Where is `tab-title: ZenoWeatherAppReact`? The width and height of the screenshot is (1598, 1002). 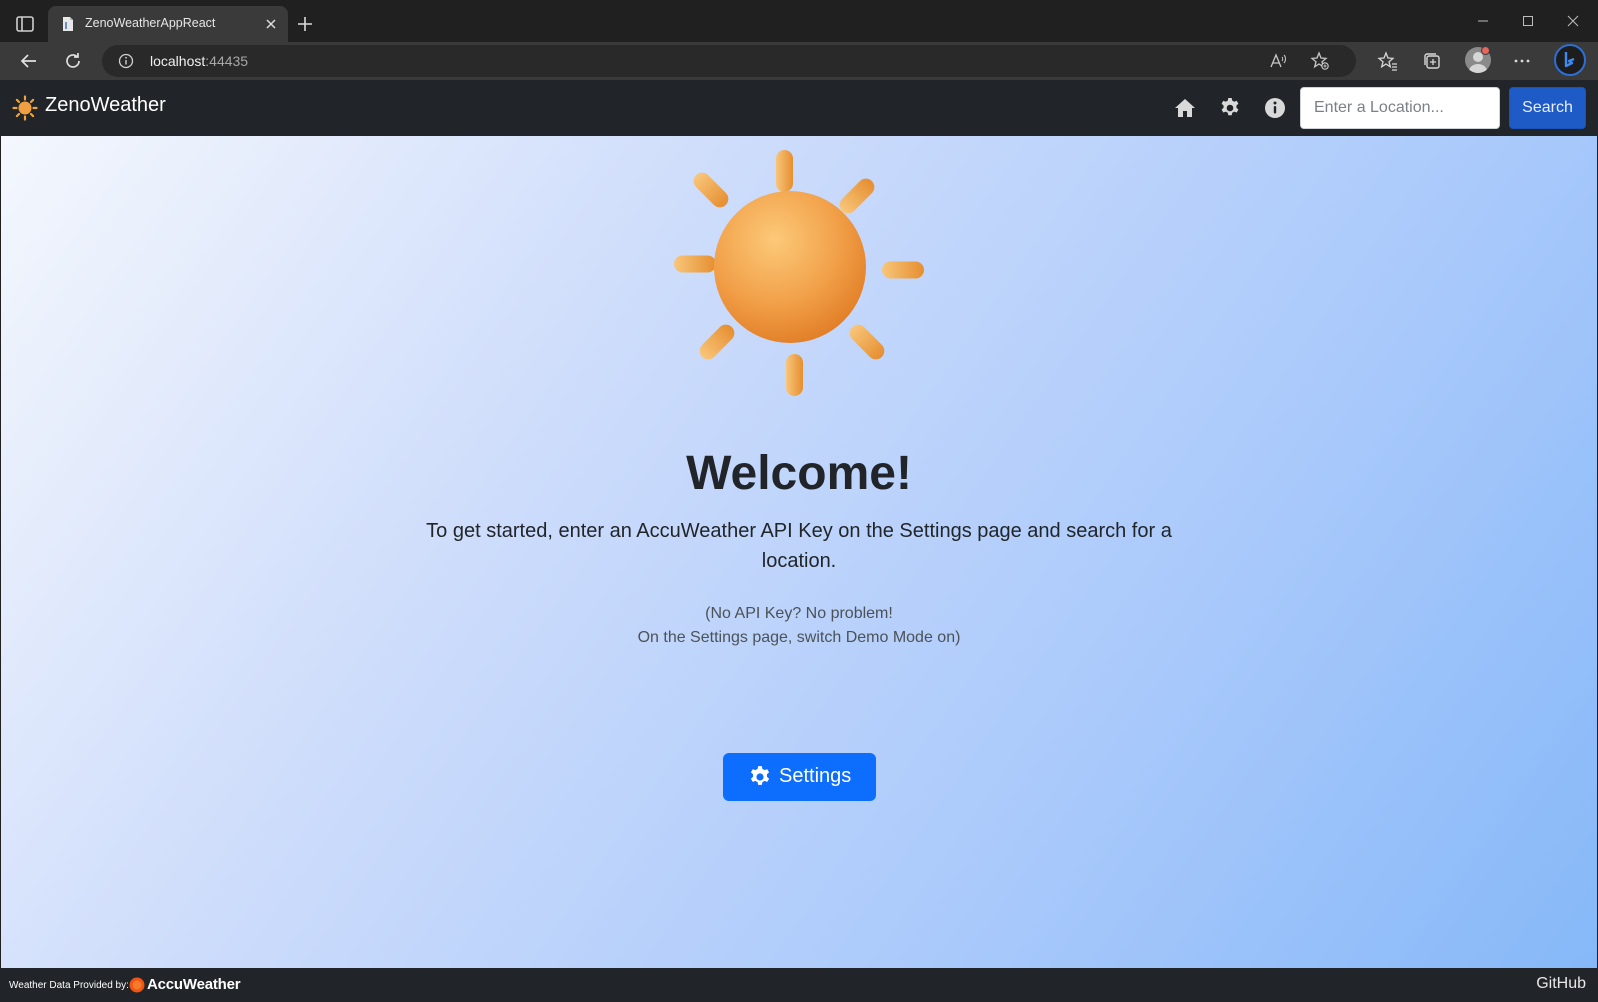
tab-title: ZenoWeatherAppReact is located at coordinates (150, 23).